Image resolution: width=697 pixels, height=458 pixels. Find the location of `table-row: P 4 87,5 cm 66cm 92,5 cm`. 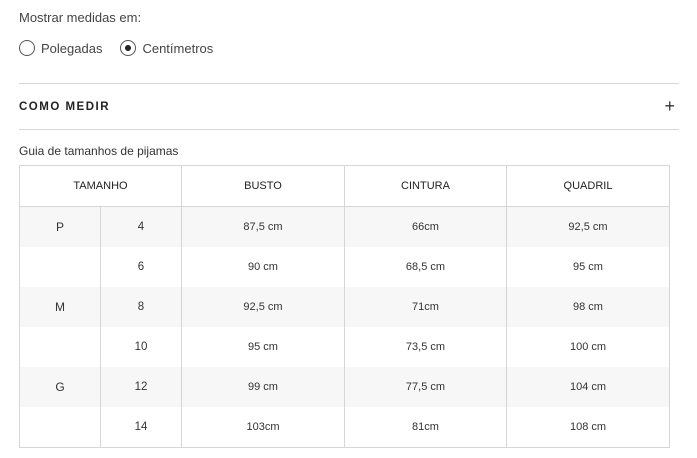

table-row: P 4 87,5 cm 66cm 92,5 cm is located at coordinates (344, 226).